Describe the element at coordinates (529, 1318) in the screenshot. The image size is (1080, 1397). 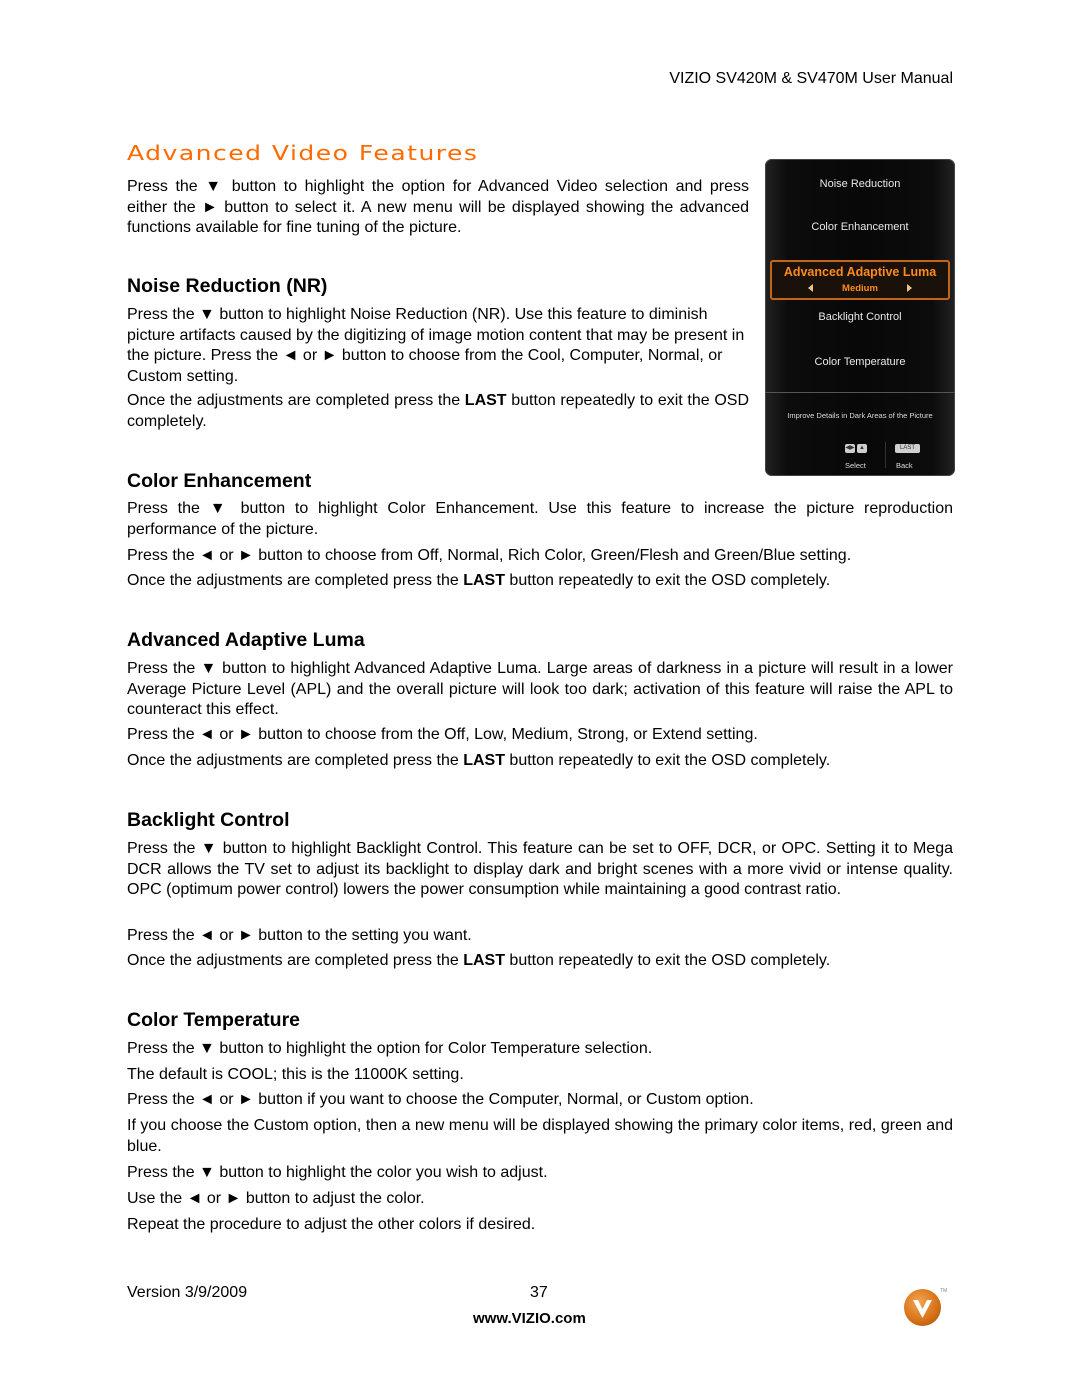
I see `footer-url: www.VIZIO.com` at that location.